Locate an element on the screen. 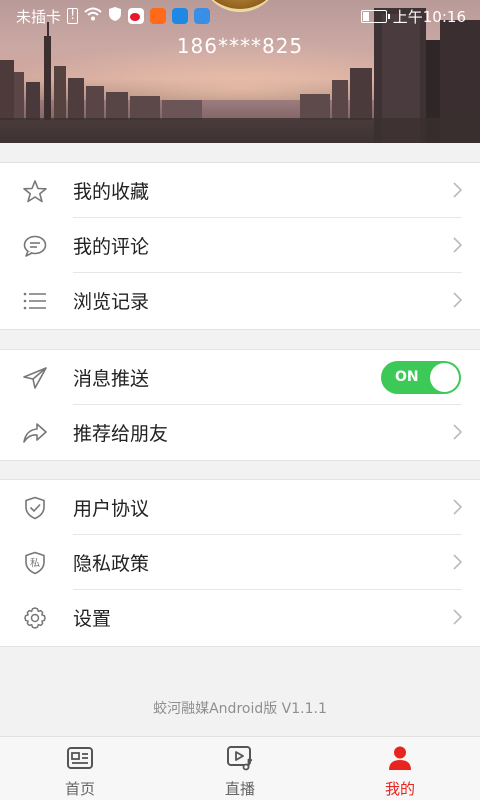 This screenshot has width=480, height=800. menu-item-label: 用户协议 is located at coordinates (111, 509).